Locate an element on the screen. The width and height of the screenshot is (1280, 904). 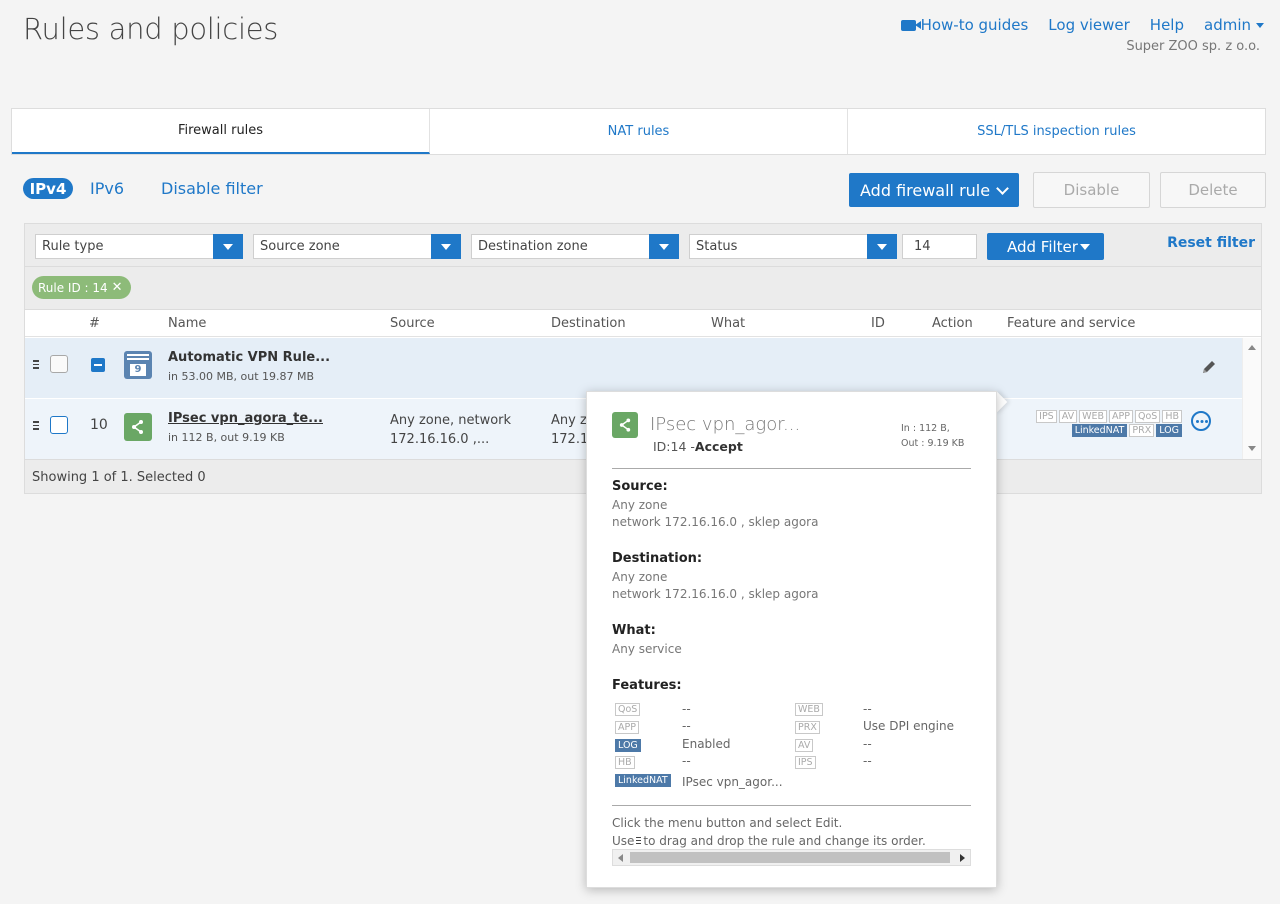
feature-tags: IPS AV WEB APP QoS HB LinkedNAT PRX LOG is located at coordinates (1101, 424).